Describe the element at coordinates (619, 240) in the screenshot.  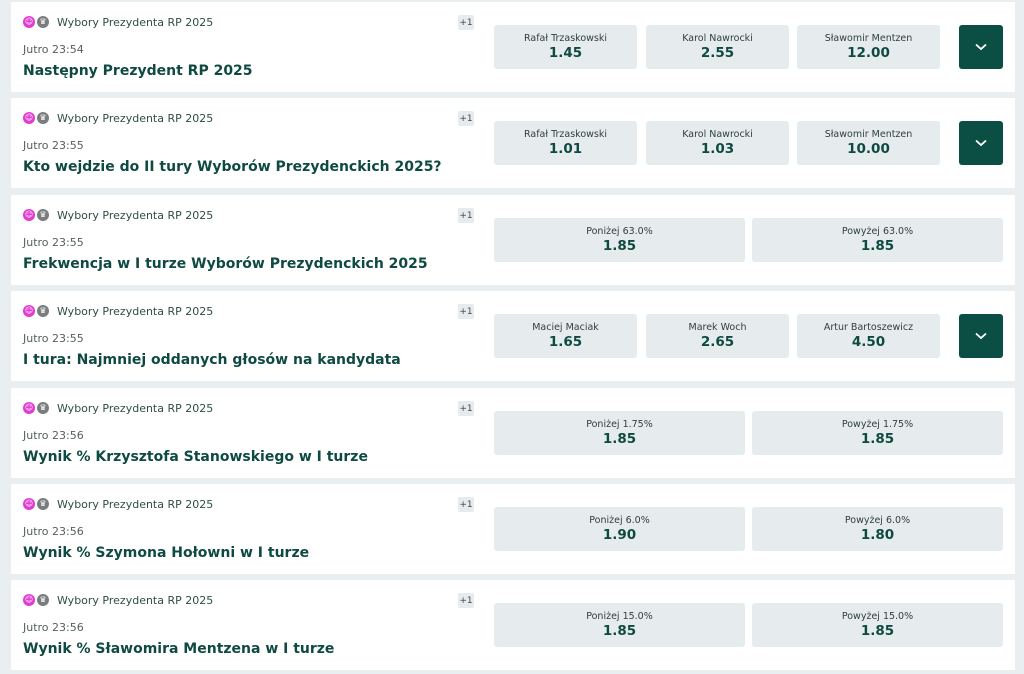
I see `odd-button: Poniżej 63.0% 1.85` at that location.